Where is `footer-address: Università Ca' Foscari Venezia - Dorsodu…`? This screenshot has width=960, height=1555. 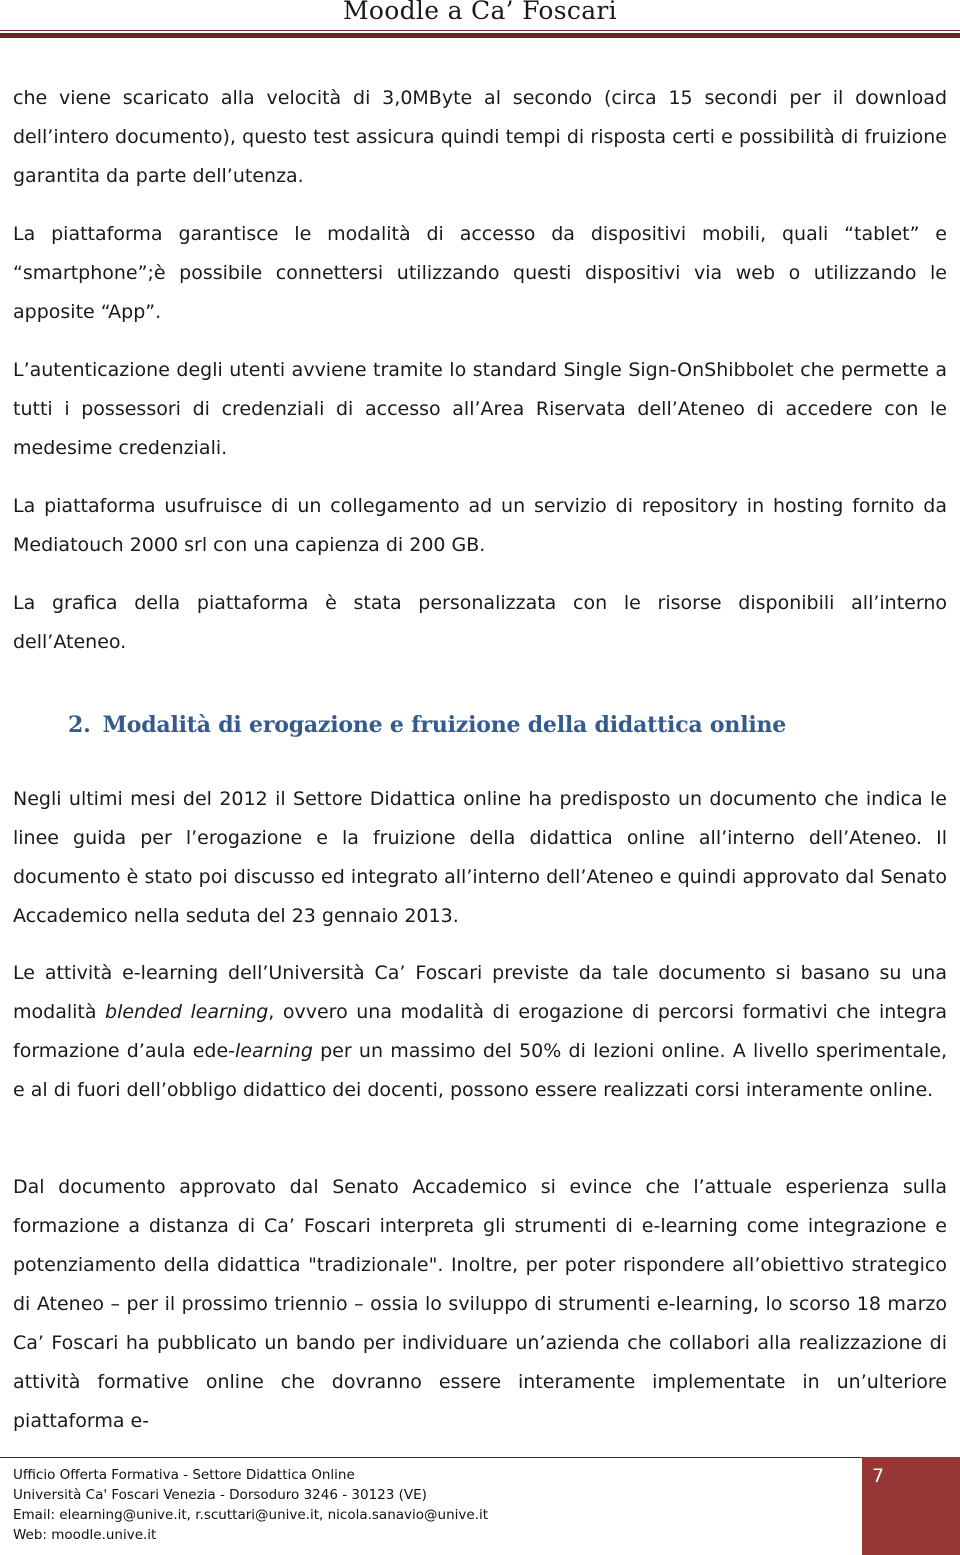
footer-address: Università Ca' Foscari Venezia - Dorsodu… is located at coordinates (220, 1495).